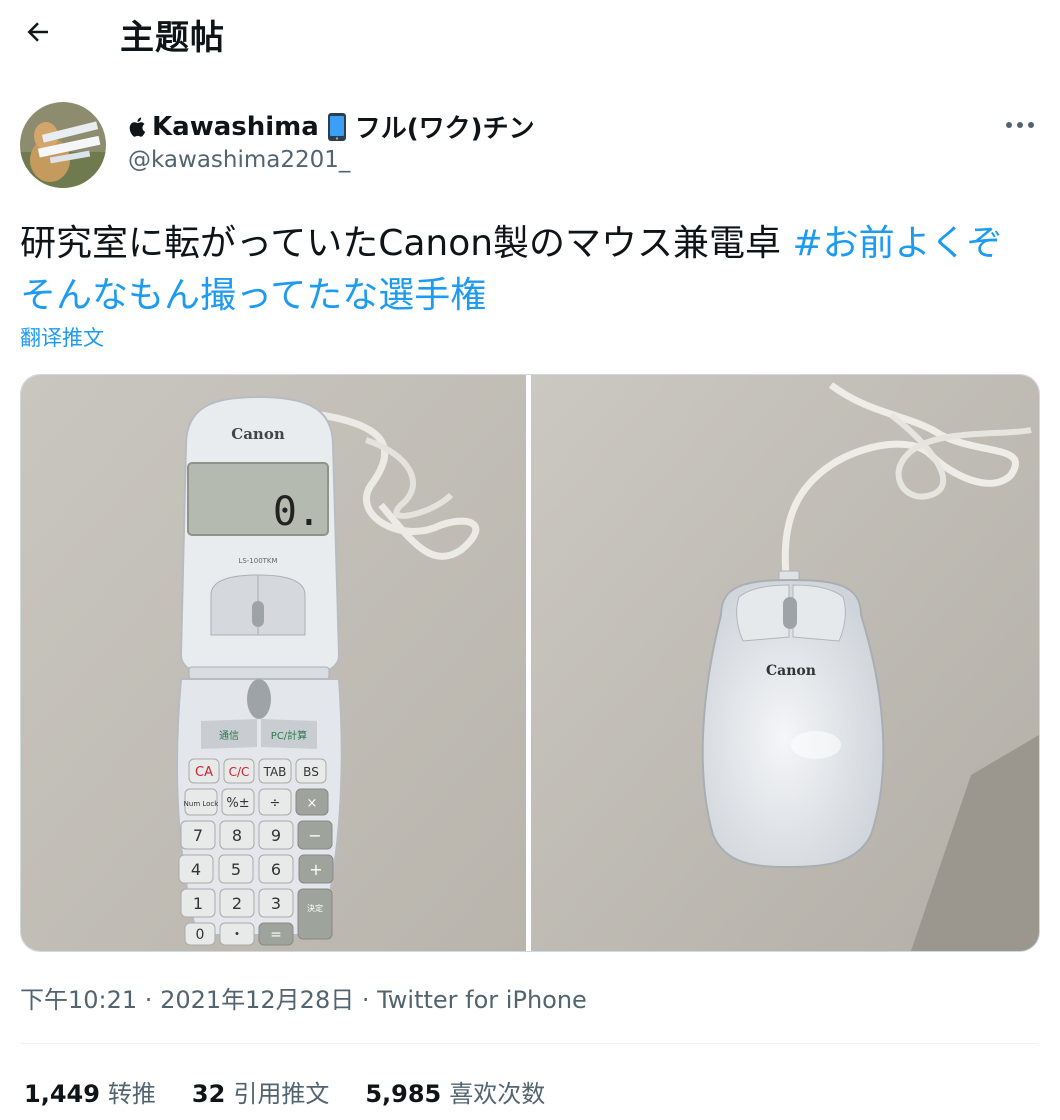  Describe the element at coordinates (275, 772) in the screenshot. I see `key-tab: TAB` at that location.